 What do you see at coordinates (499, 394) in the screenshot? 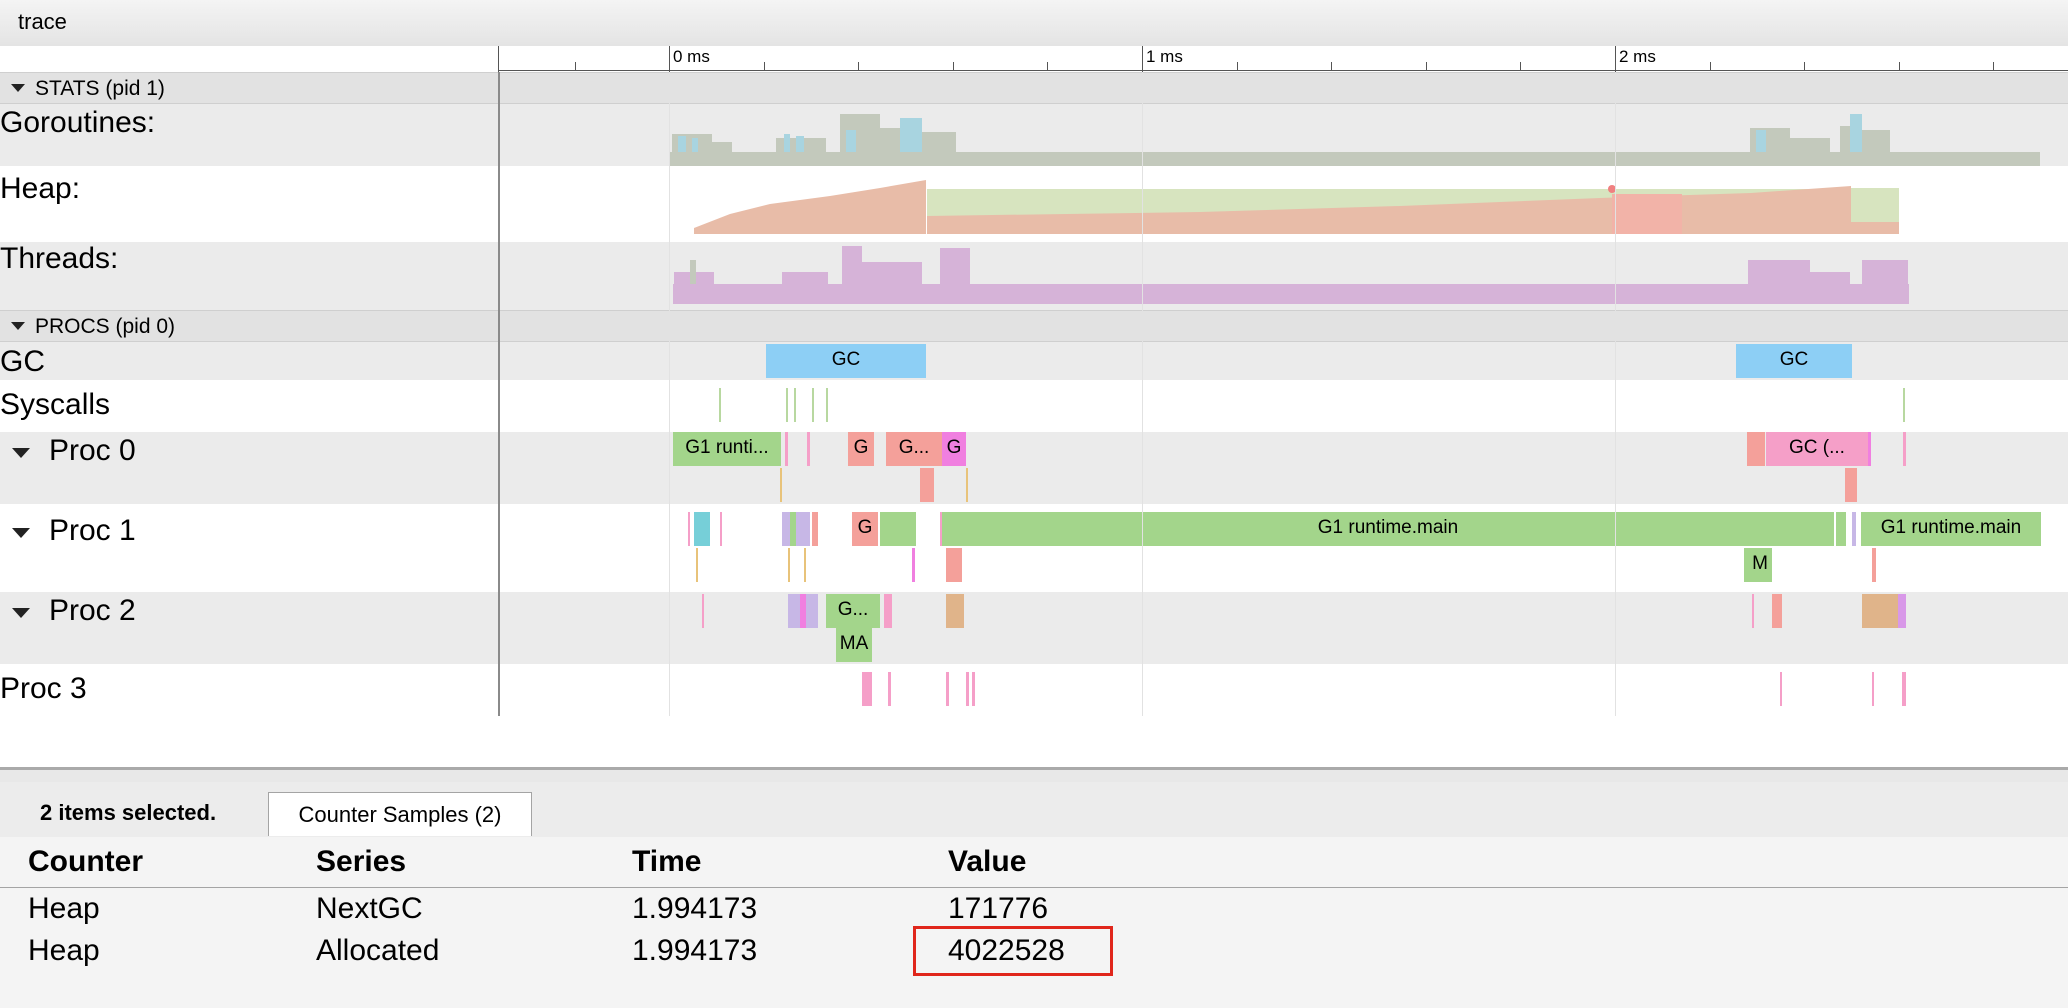
I see `track-label-divider` at bounding box center [499, 394].